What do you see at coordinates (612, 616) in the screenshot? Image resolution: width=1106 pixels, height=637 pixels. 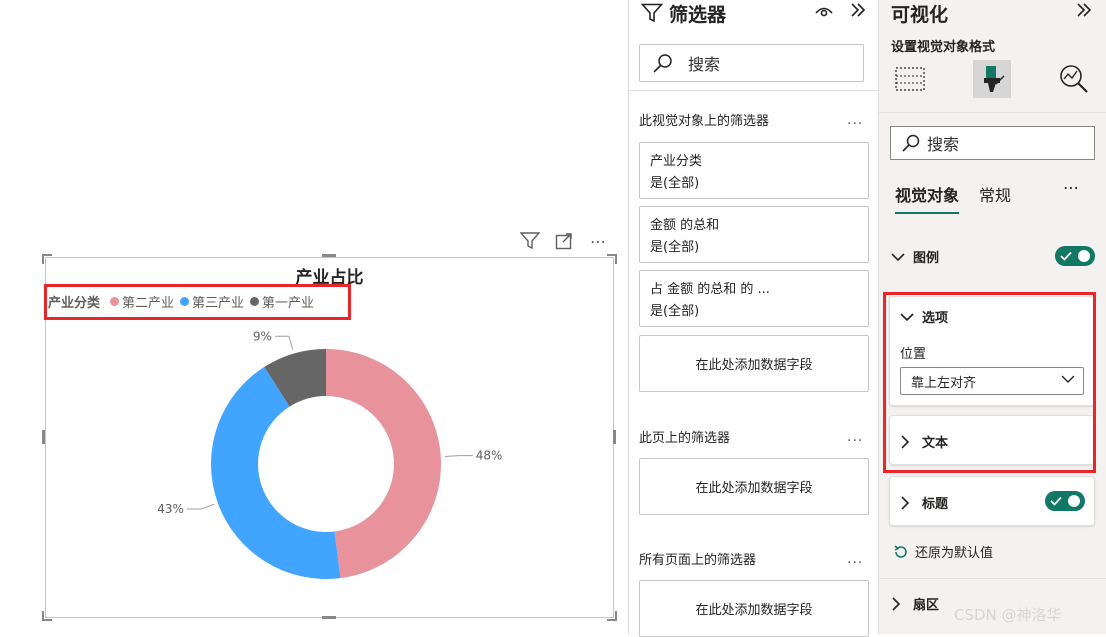 I see `resize-handle-br` at bounding box center [612, 616].